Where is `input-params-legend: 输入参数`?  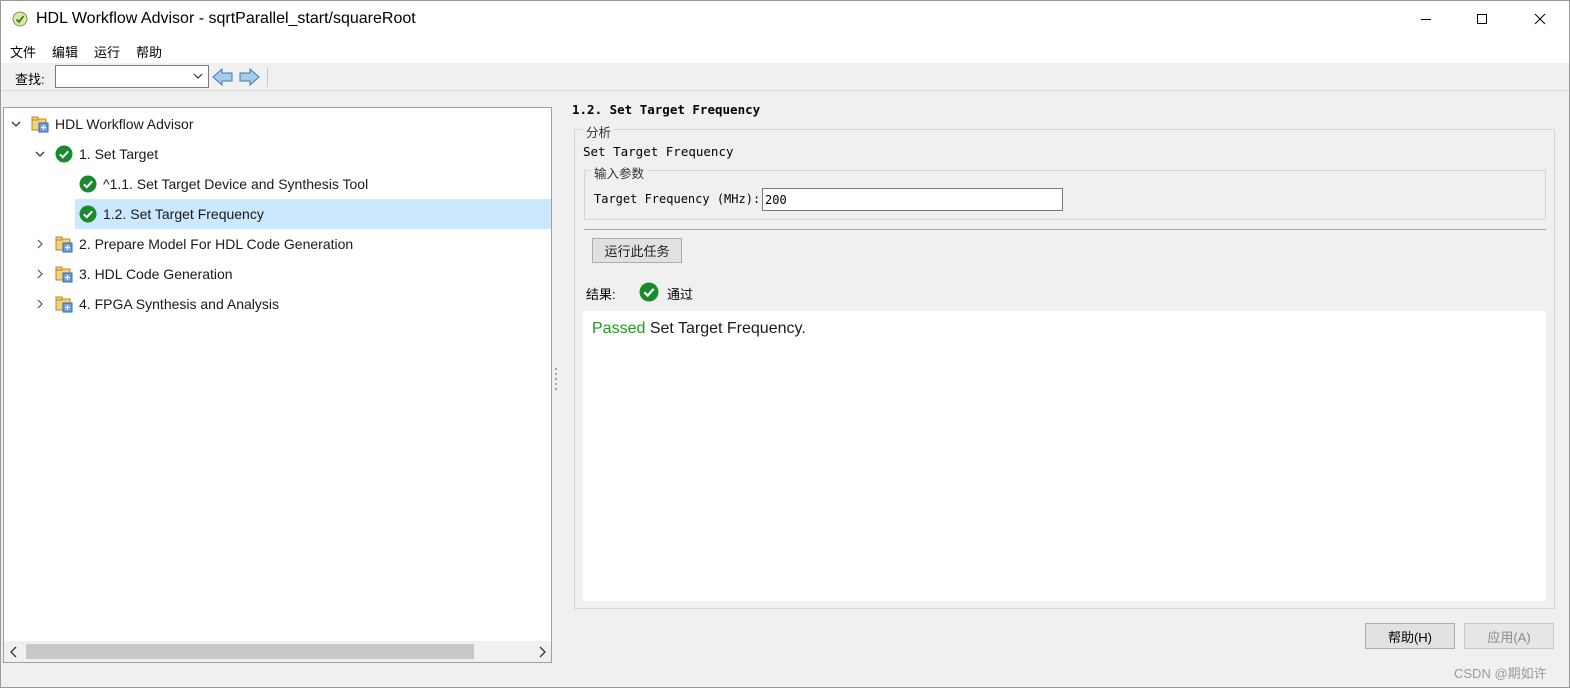 input-params-legend: 输入参数 is located at coordinates (619, 172).